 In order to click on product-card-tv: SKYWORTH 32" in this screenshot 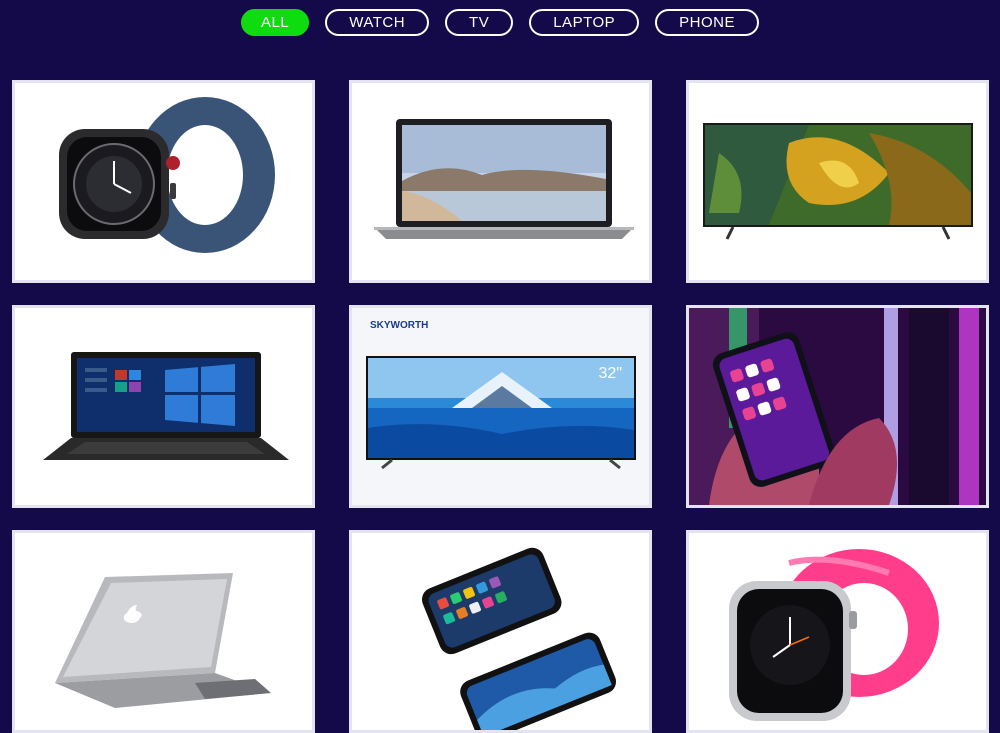, I will do `click(500, 406)`.